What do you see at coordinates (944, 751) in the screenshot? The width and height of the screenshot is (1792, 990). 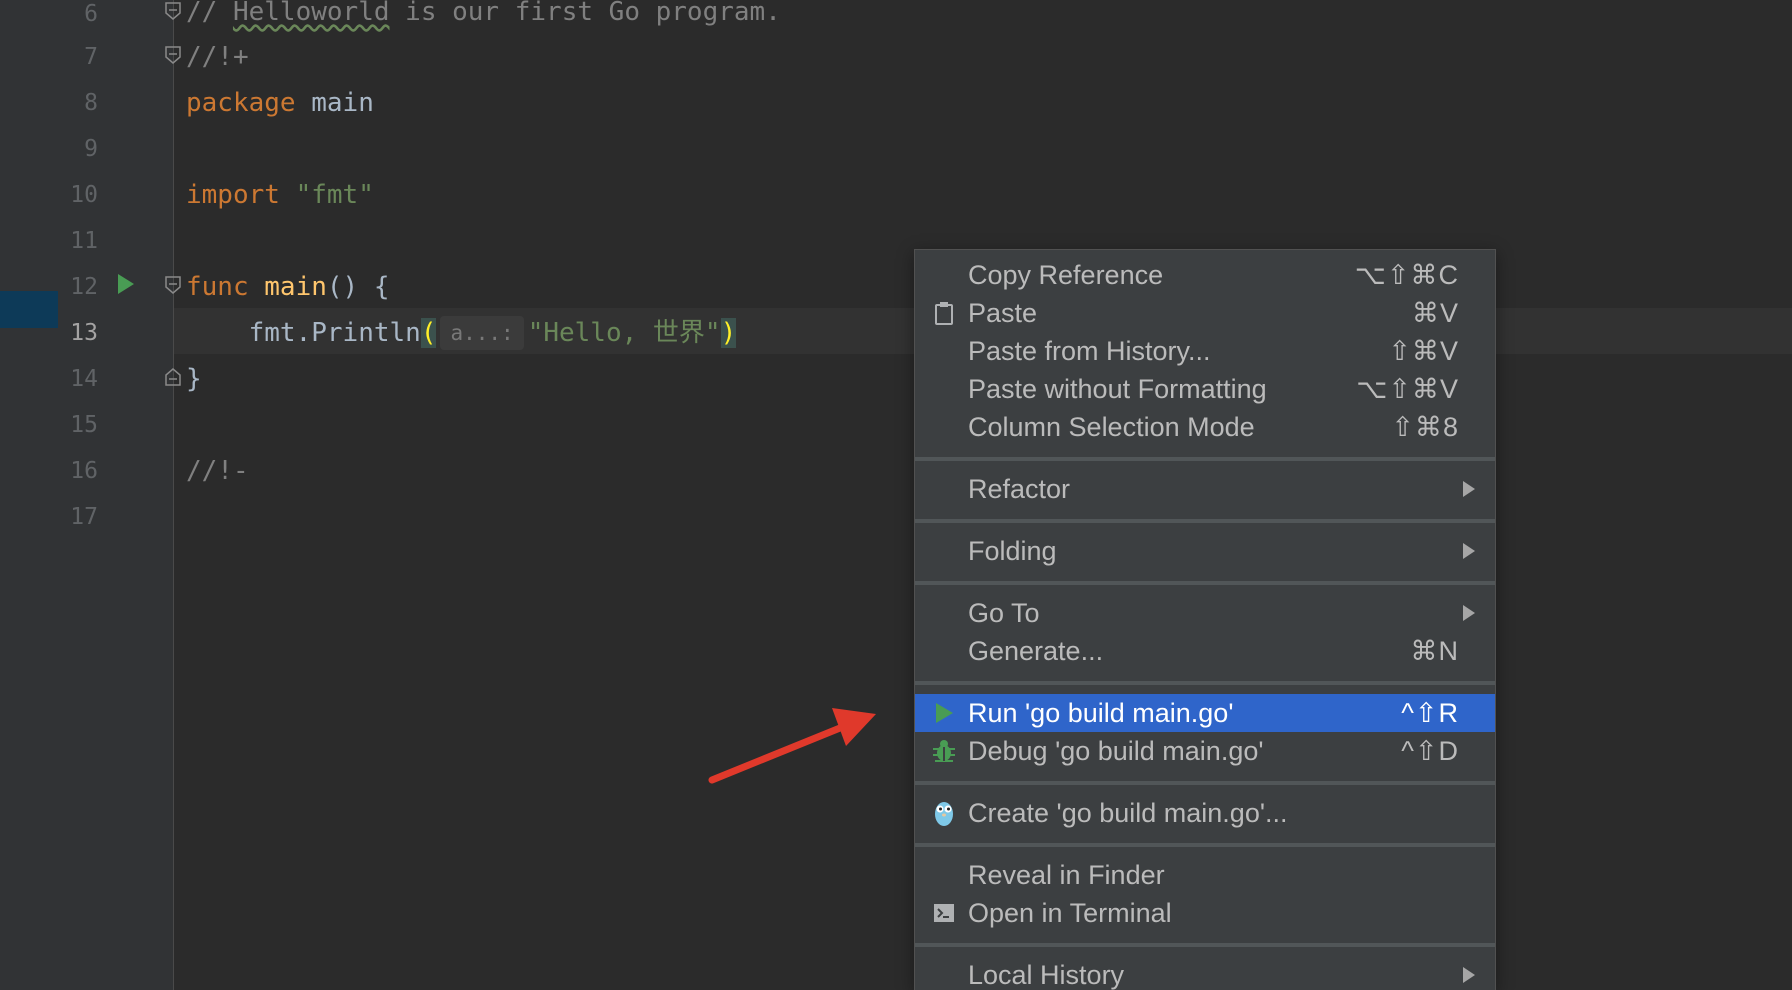 I see `bug-icon` at bounding box center [944, 751].